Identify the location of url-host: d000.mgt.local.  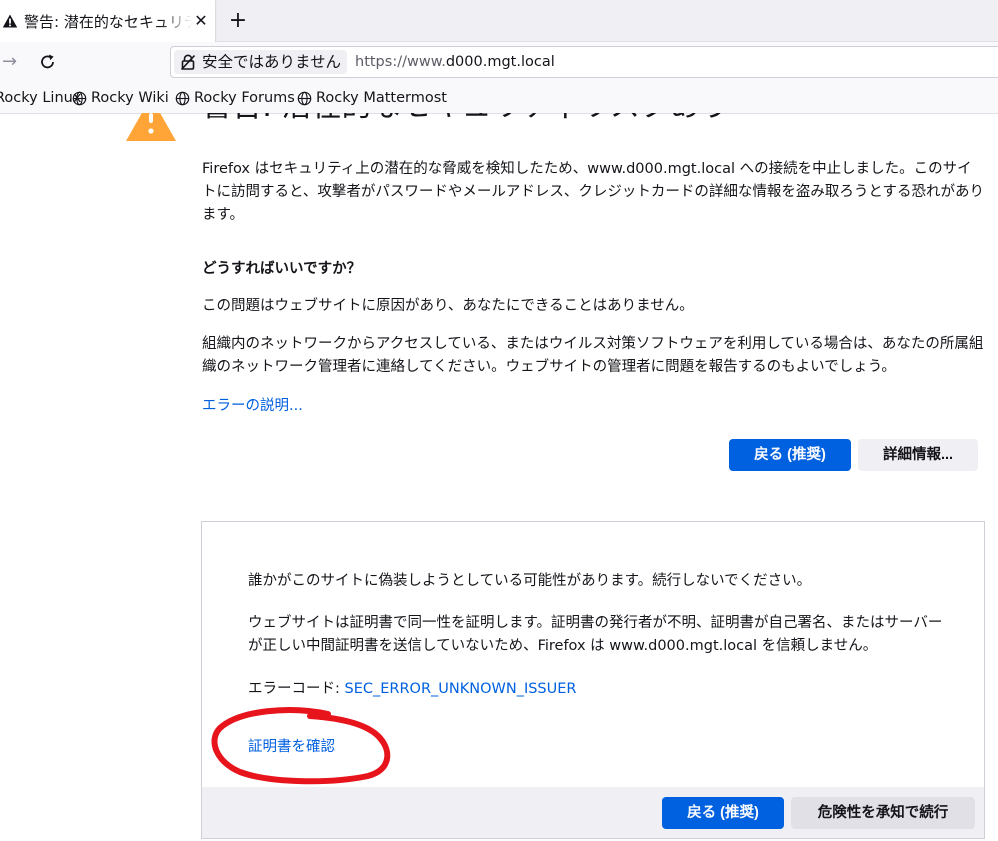
(500, 62).